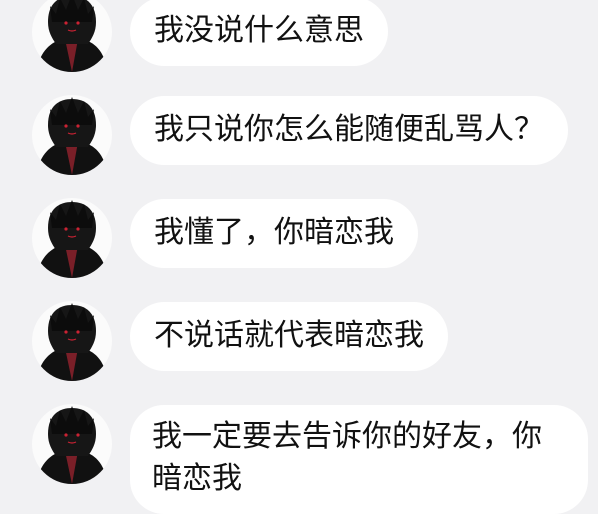 The height and width of the screenshot is (514, 598). I want to click on message-bubble: 我懂了，你暗恋我, so click(274, 233).